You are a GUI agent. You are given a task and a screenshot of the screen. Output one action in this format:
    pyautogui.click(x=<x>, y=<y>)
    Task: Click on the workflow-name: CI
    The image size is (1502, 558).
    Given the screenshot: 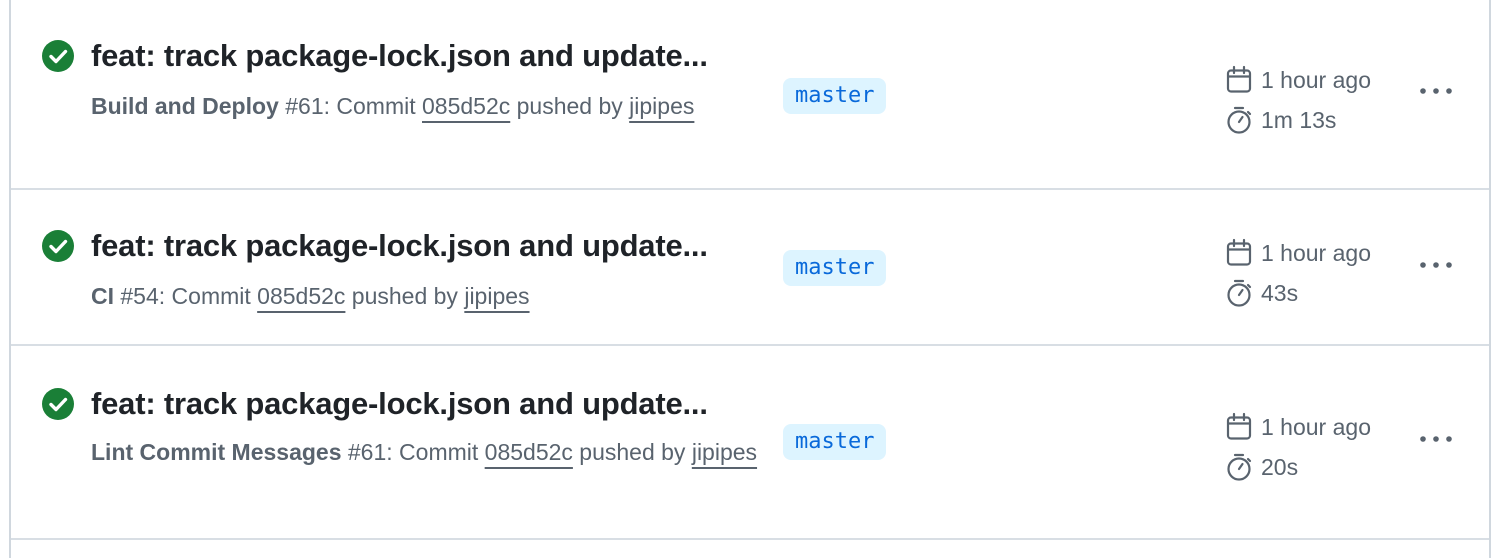 What is the action you would take?
    pyautogui.click(x=102, y=296)
    